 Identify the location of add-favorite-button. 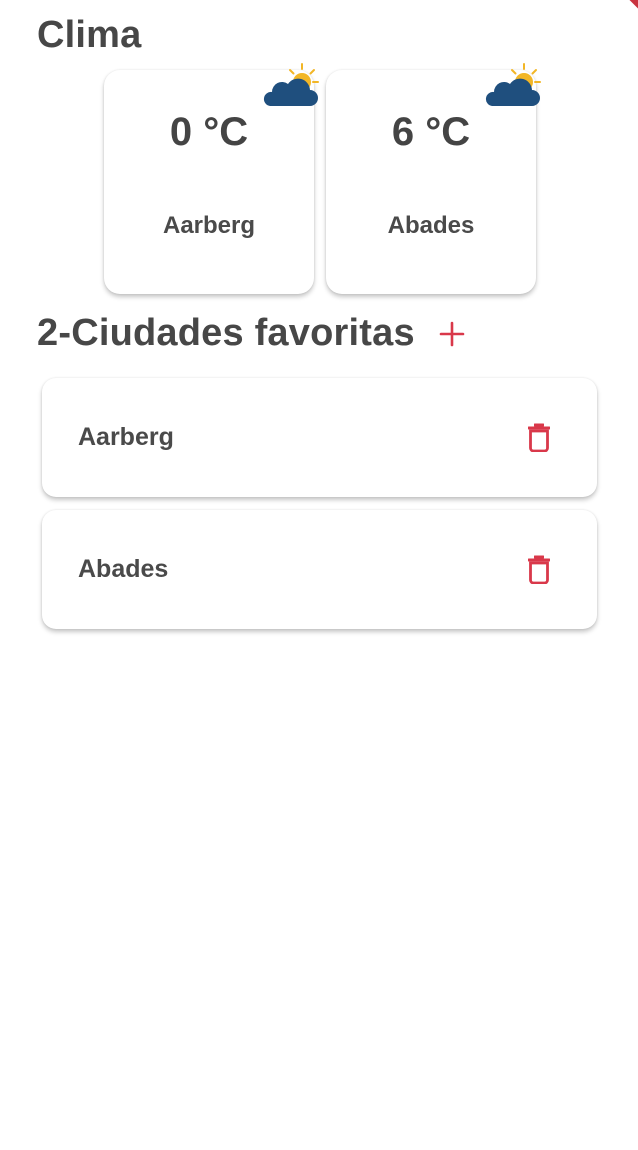
(452, 334).